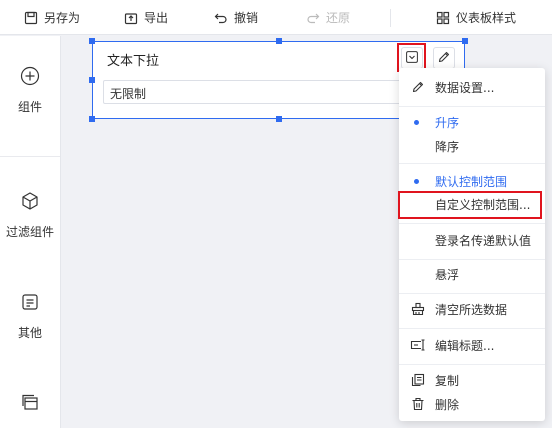 This screenshot has height=428, width=552. I want to click on dashboard-style-button: 仪表板样式, so click(476, 17).